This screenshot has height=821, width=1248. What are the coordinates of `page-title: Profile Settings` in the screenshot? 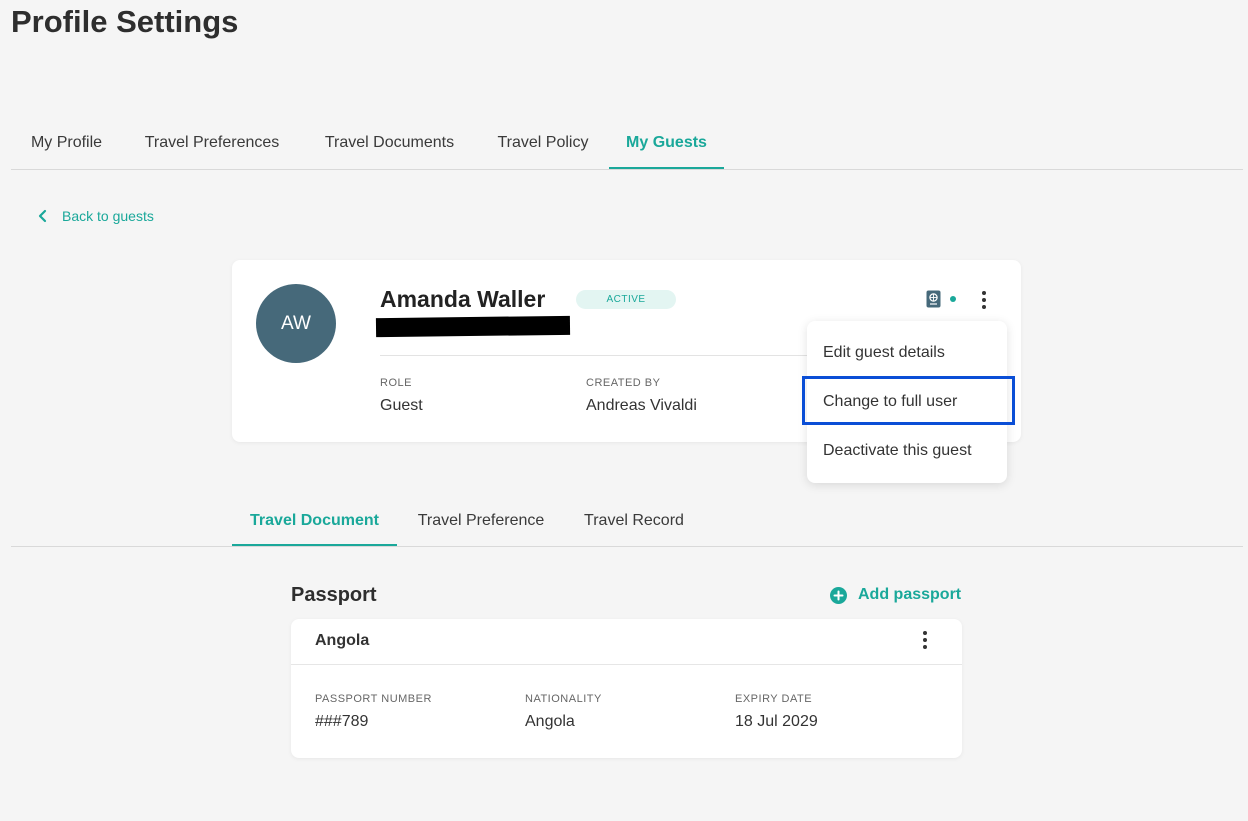 It's located at (125, 21).